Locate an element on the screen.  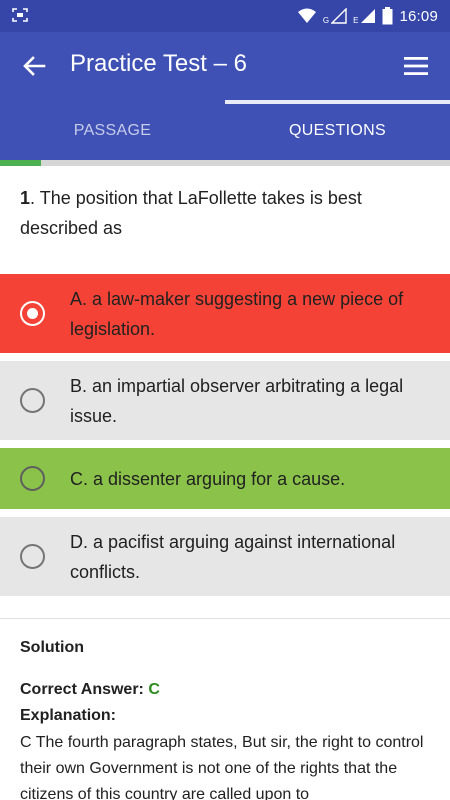
divider is located at coordinates (225, 618).